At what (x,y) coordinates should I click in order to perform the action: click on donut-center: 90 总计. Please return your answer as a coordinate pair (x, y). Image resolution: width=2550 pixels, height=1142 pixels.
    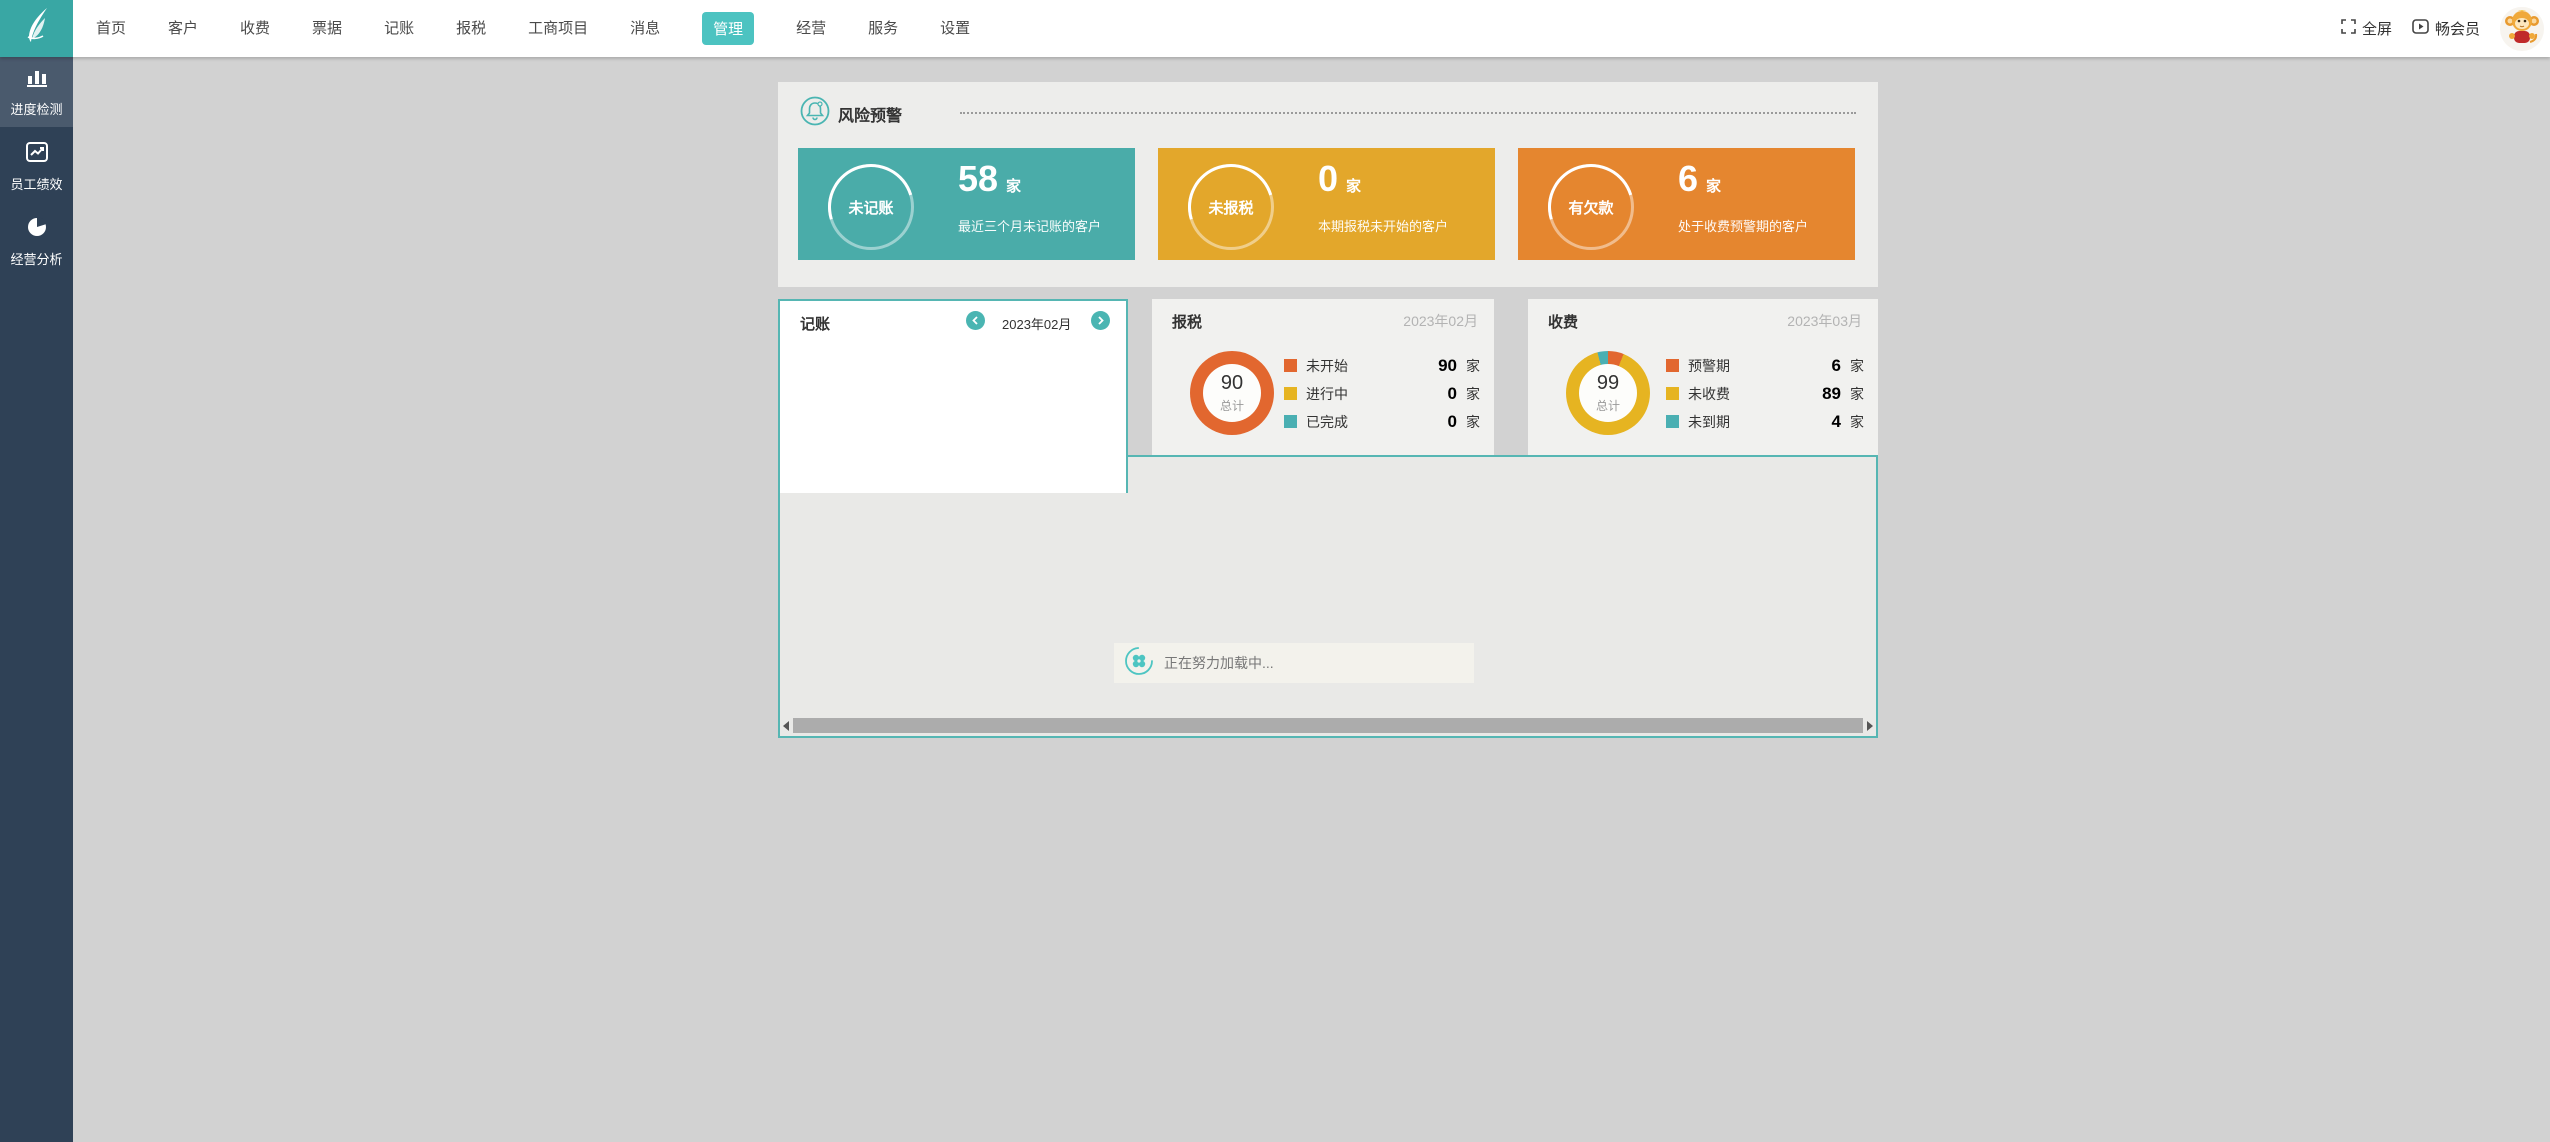
    Looking at the image, I should click on (1232, 393).